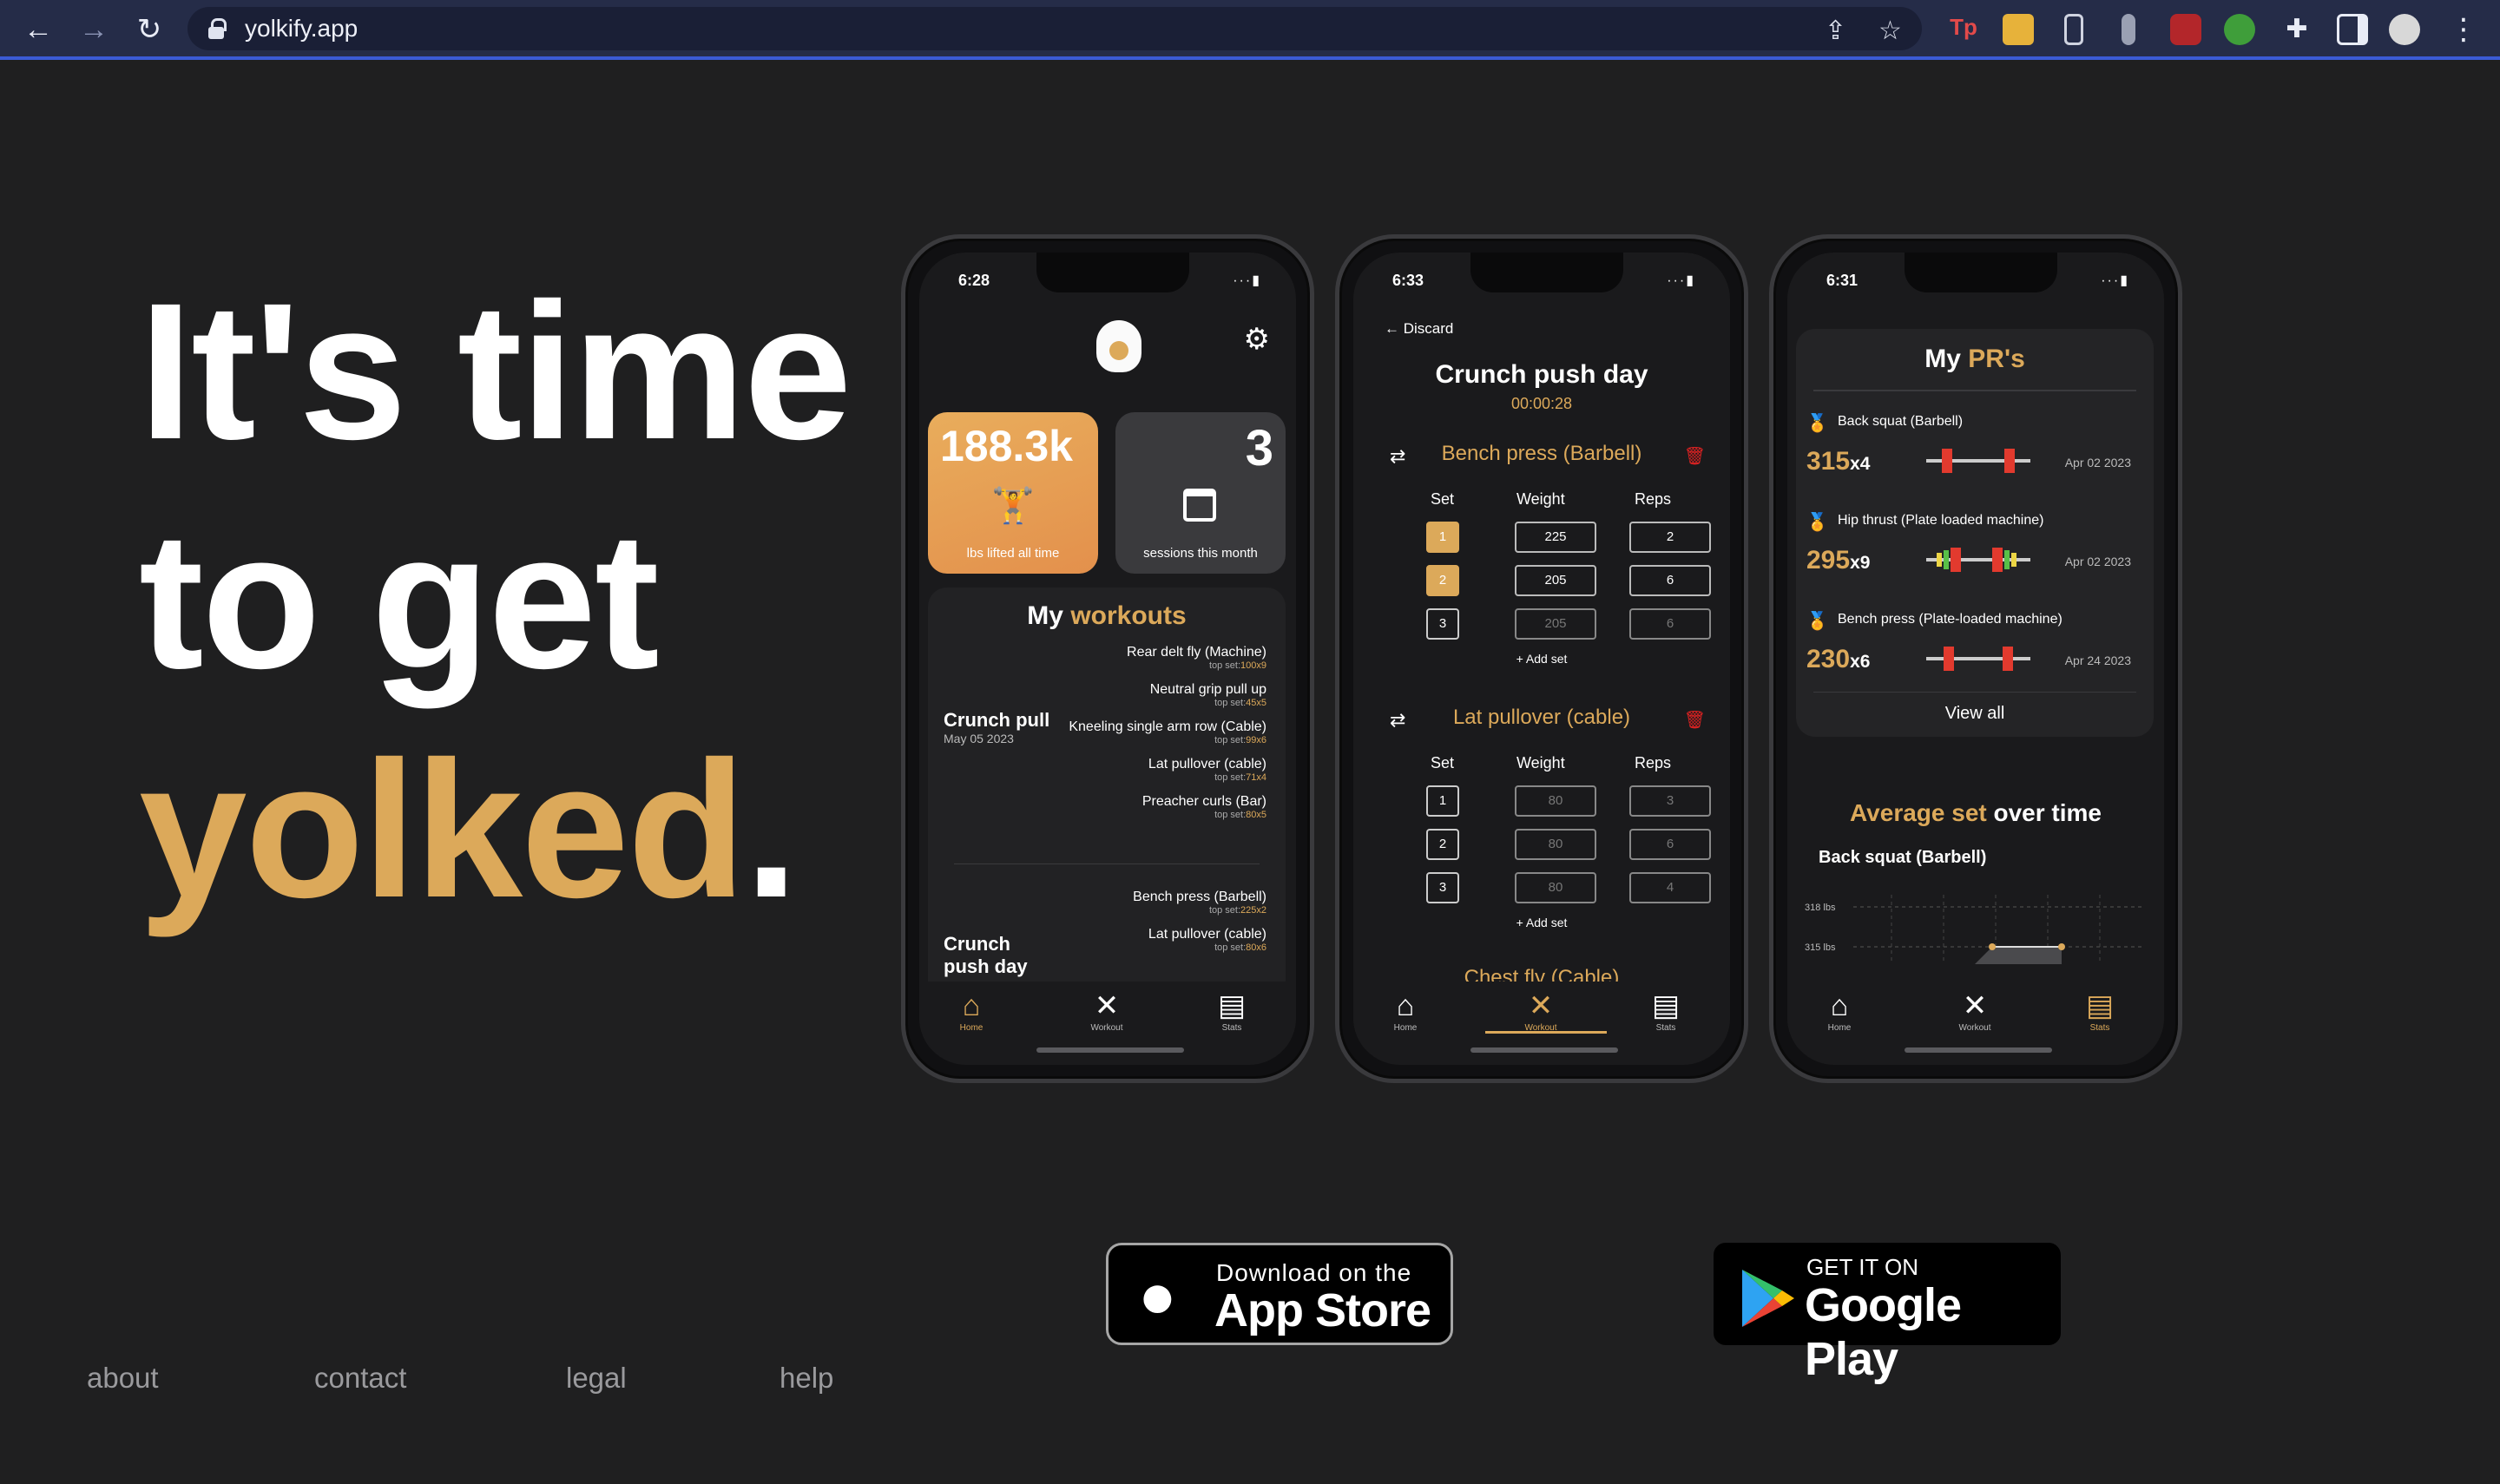 This screenshot has height=1484, width=2500. What do you see at coordinates (2404, 30) in the screenshot?
I see `avatar` at bounding box center [2404, 30].